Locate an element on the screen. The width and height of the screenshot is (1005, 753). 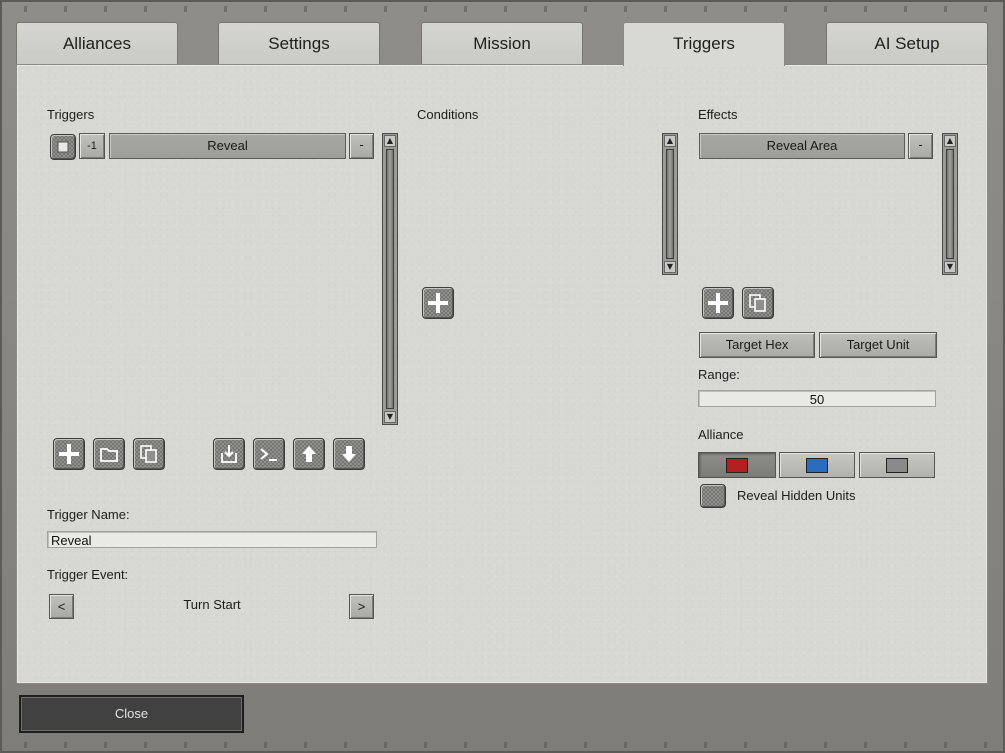
import-icon is located at coordinates (229, 454).